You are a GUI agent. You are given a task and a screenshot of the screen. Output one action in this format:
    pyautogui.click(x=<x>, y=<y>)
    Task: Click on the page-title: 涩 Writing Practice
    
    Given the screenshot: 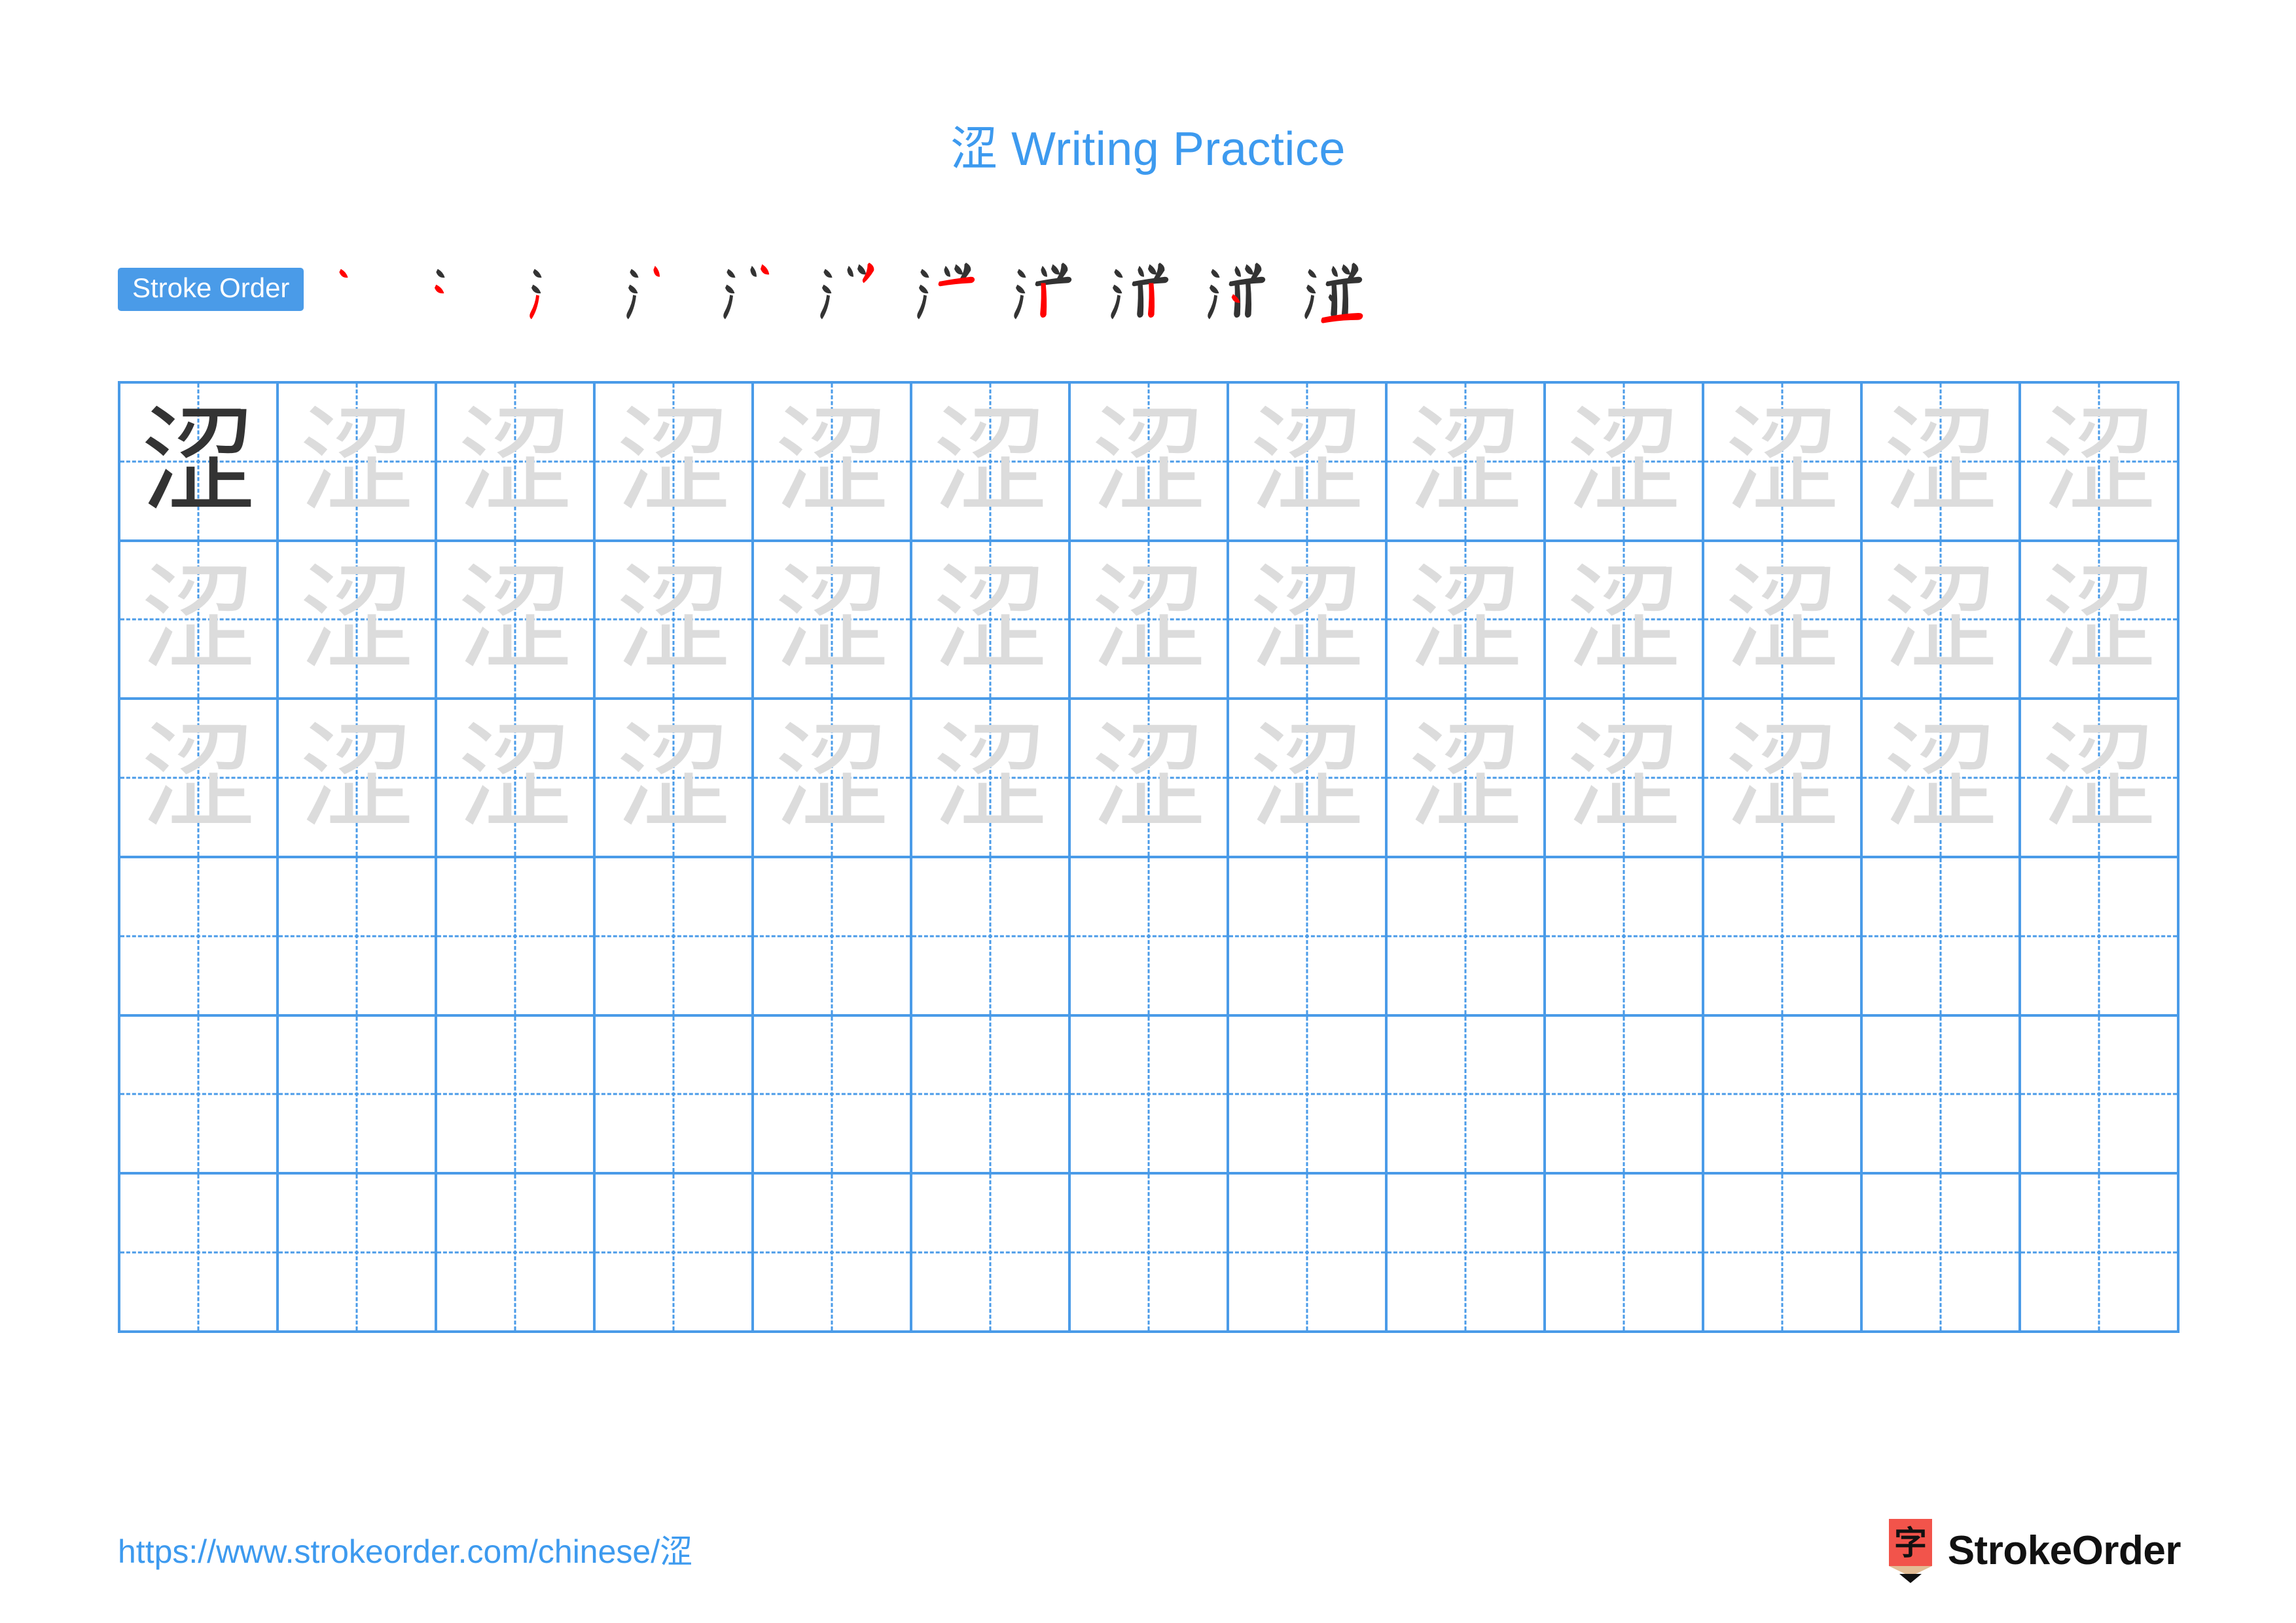 What is the action you would take?
    pyautogui.click(x=1148, y=149)
    